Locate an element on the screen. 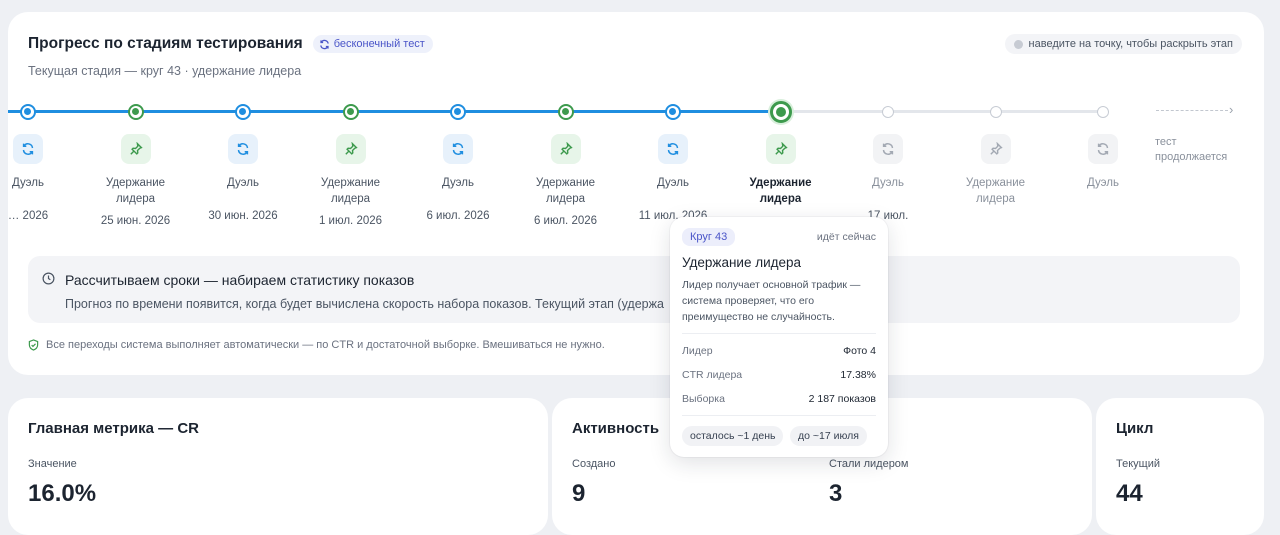 The image size is (1280, 535). created-label: Создано is located at coordinates (594, 464).